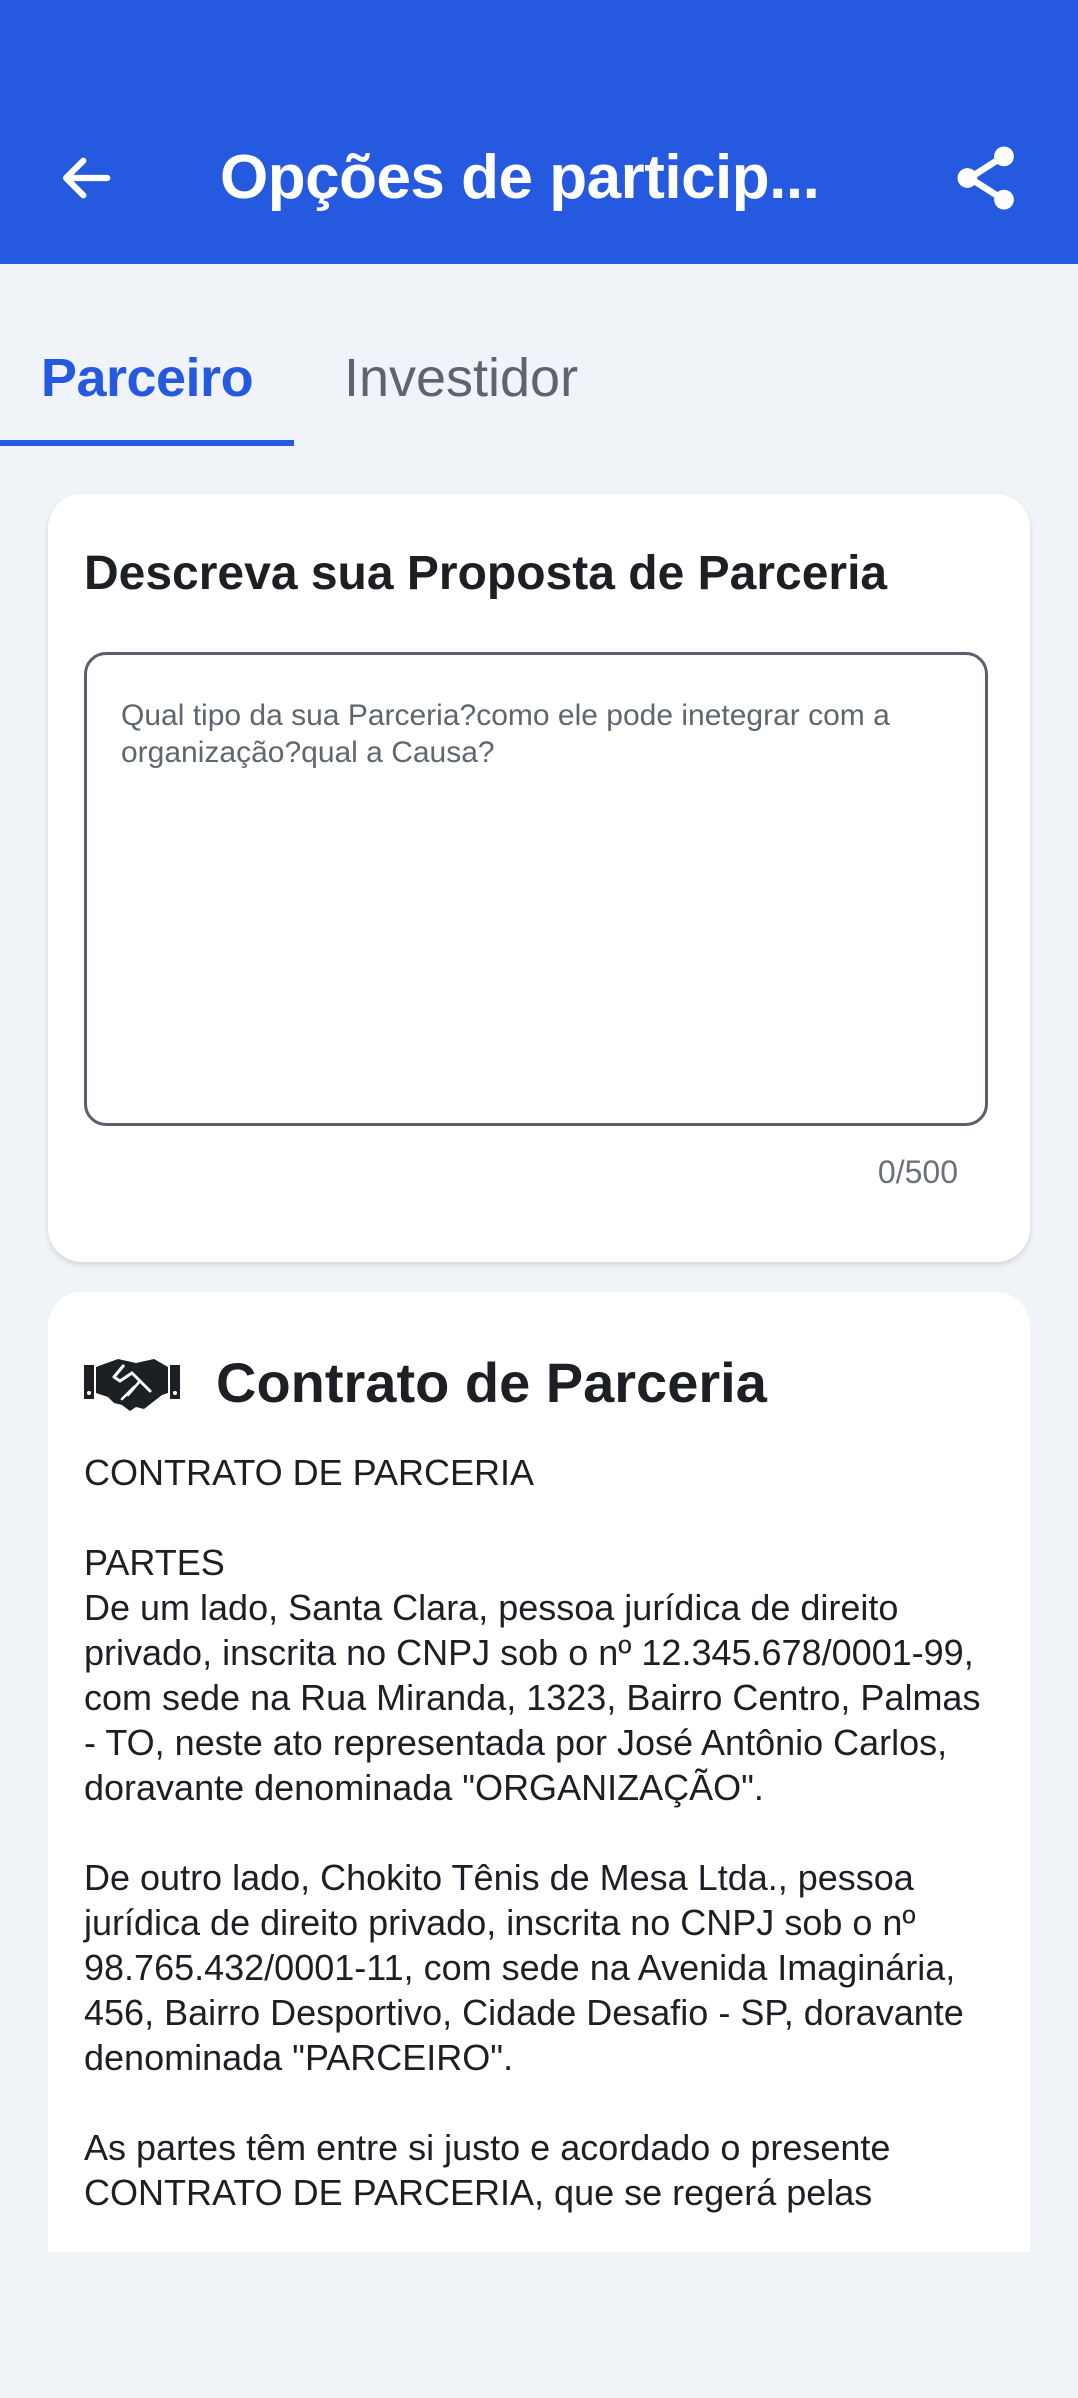 The image size is (1078, 2398). I want to click on contract-paragraph-heading: CONTRATO DE PARCERIA, so click(309, 1472).